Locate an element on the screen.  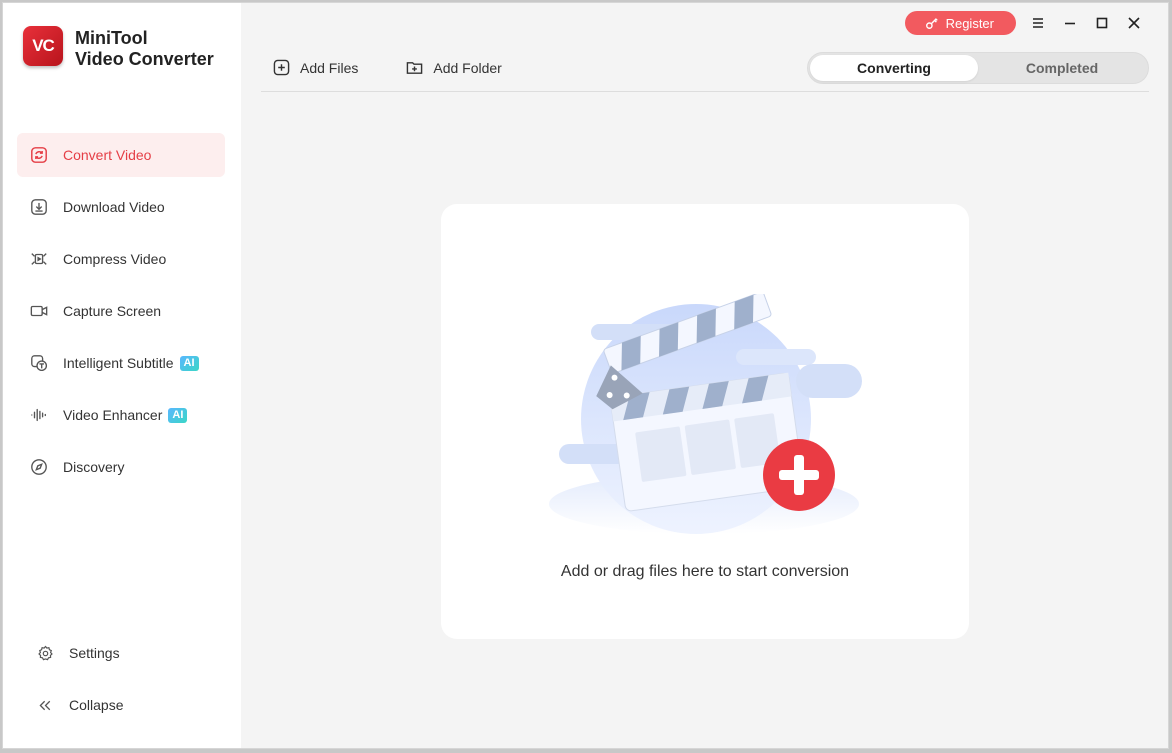
settings-button: Settings is located at coordinates (123, 653).